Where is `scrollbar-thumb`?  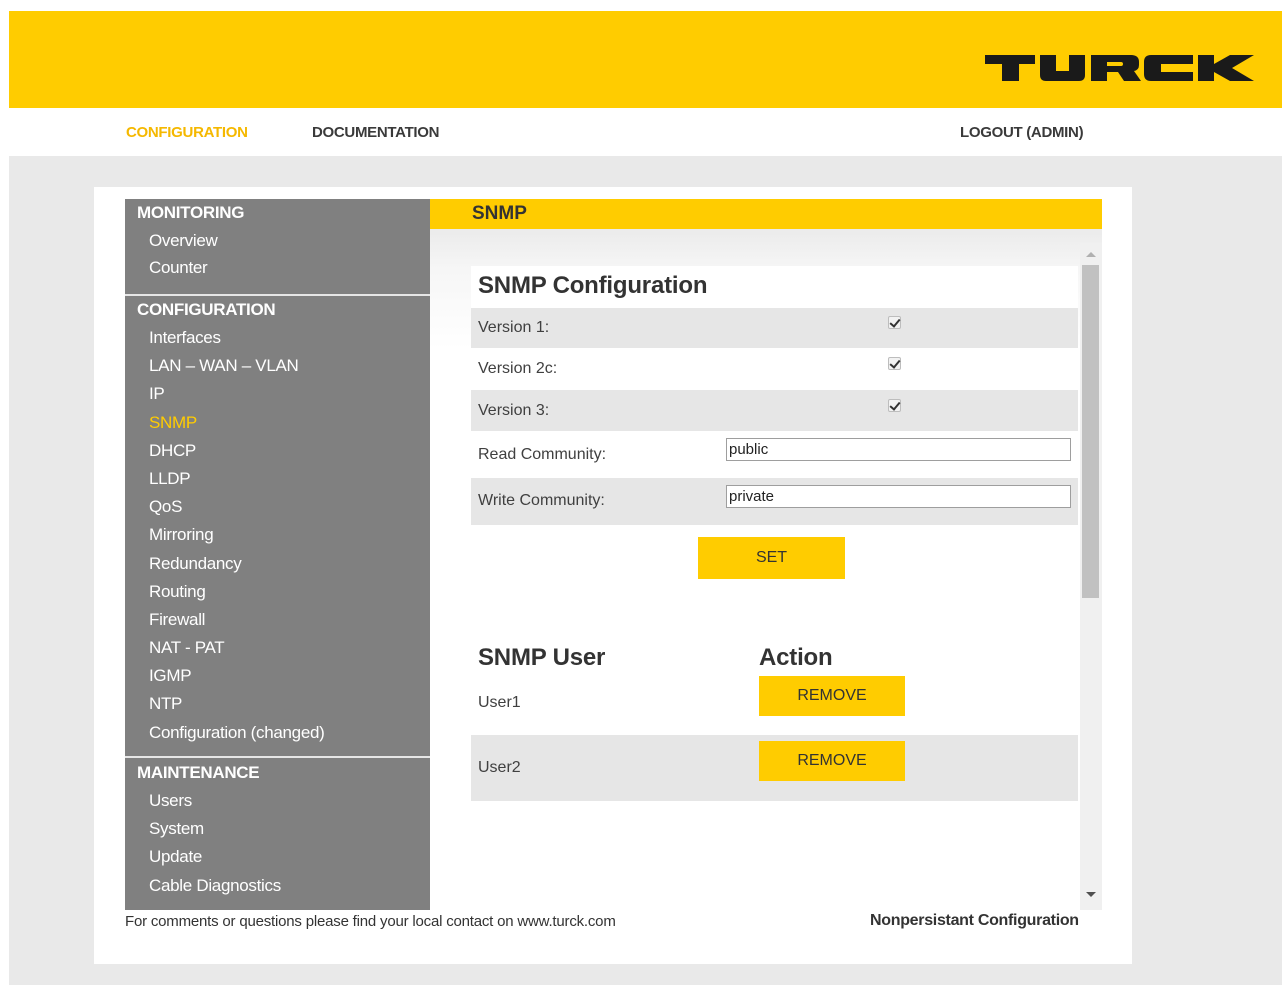 scrollbar-thumb is located at coordinates (1090, 431).